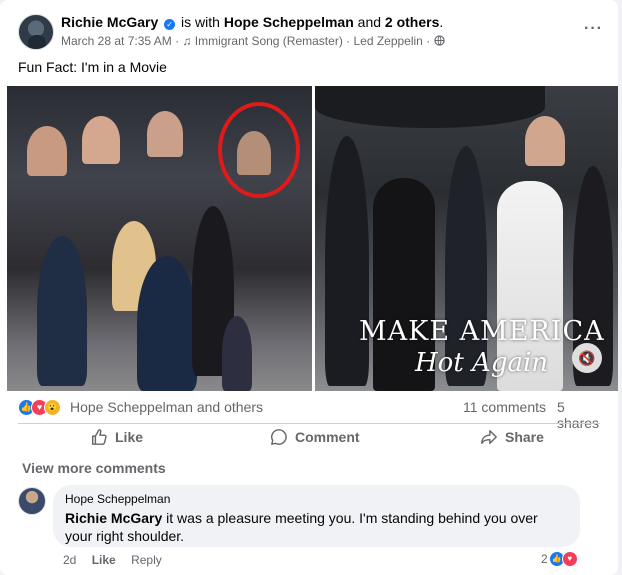 The height and width of the screenshot is (575, 622). Describe the element at coordinates (289, 22) in the screenshot. I see `tagged-name: Hope Scheppelman` at that location.